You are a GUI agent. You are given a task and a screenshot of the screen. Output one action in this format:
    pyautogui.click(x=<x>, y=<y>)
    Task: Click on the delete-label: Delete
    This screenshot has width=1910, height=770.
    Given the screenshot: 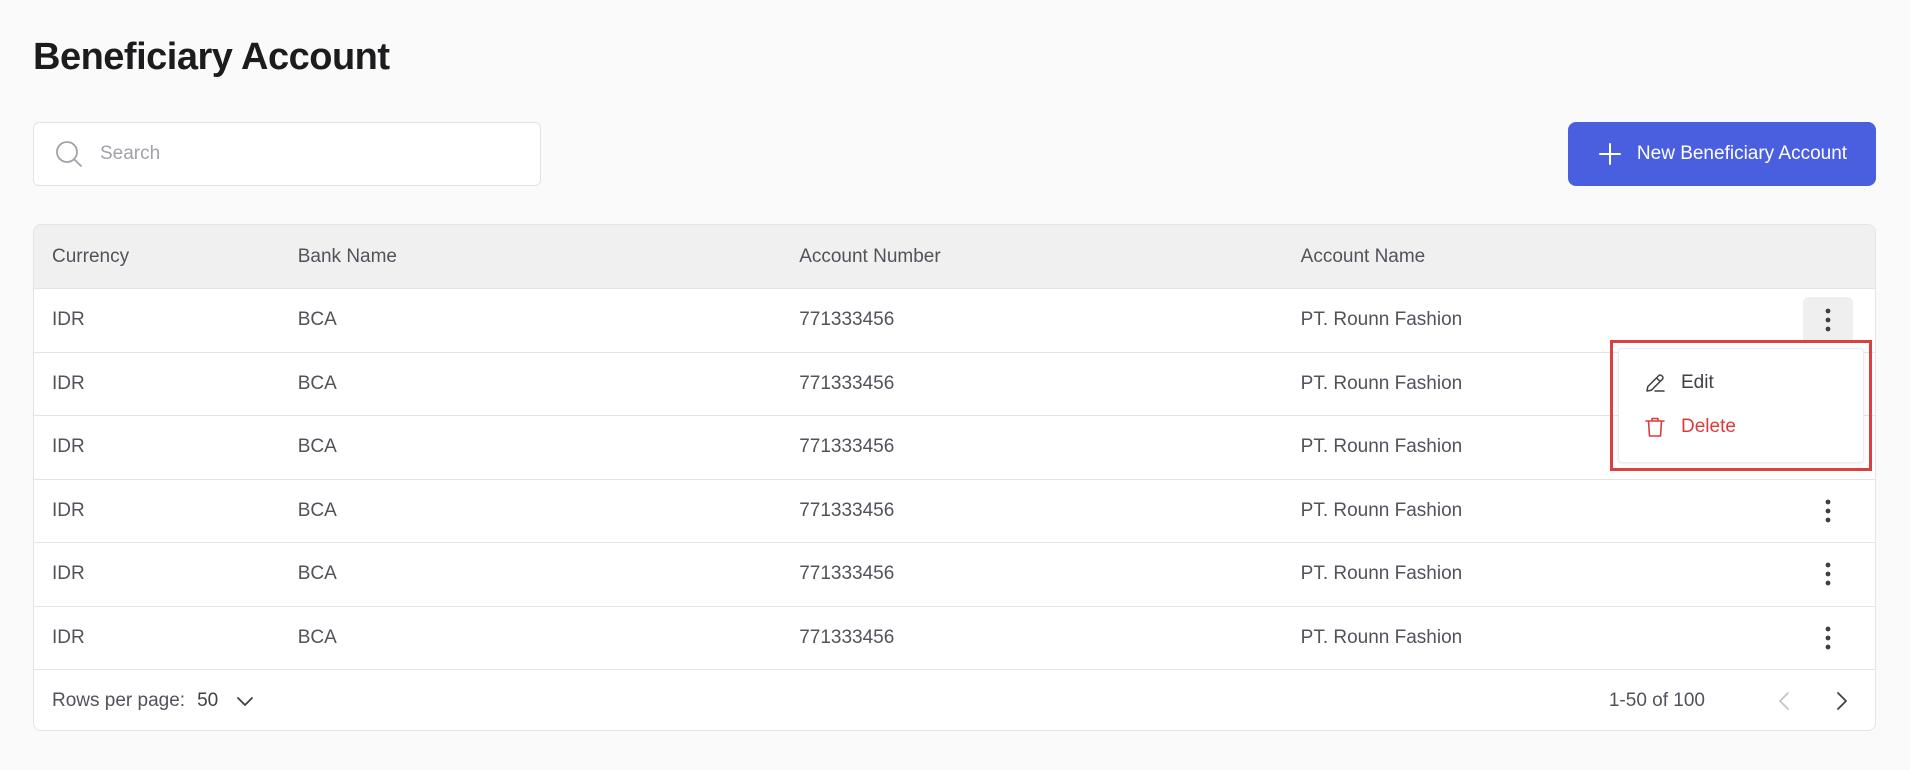 What is the action you would take?
    pyautogui.click(x=1708, y=426)
    